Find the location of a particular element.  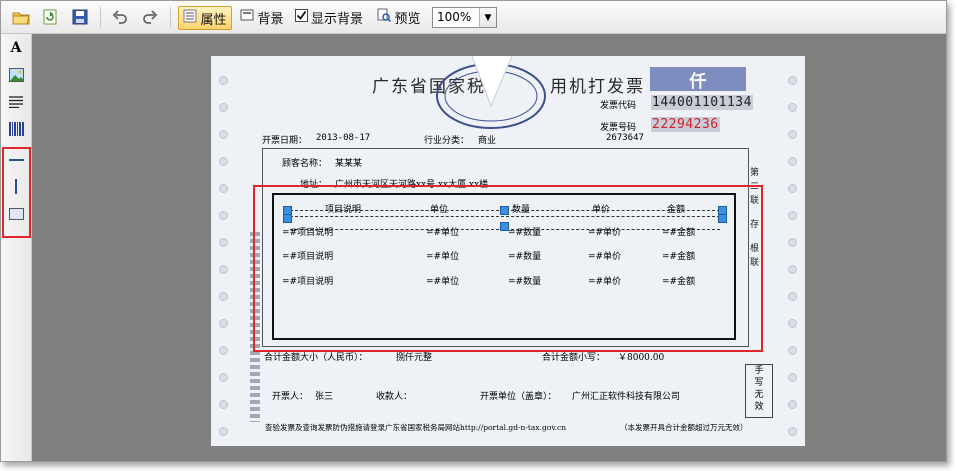

properties-button: 属性 is located at coordinates (205, 18).